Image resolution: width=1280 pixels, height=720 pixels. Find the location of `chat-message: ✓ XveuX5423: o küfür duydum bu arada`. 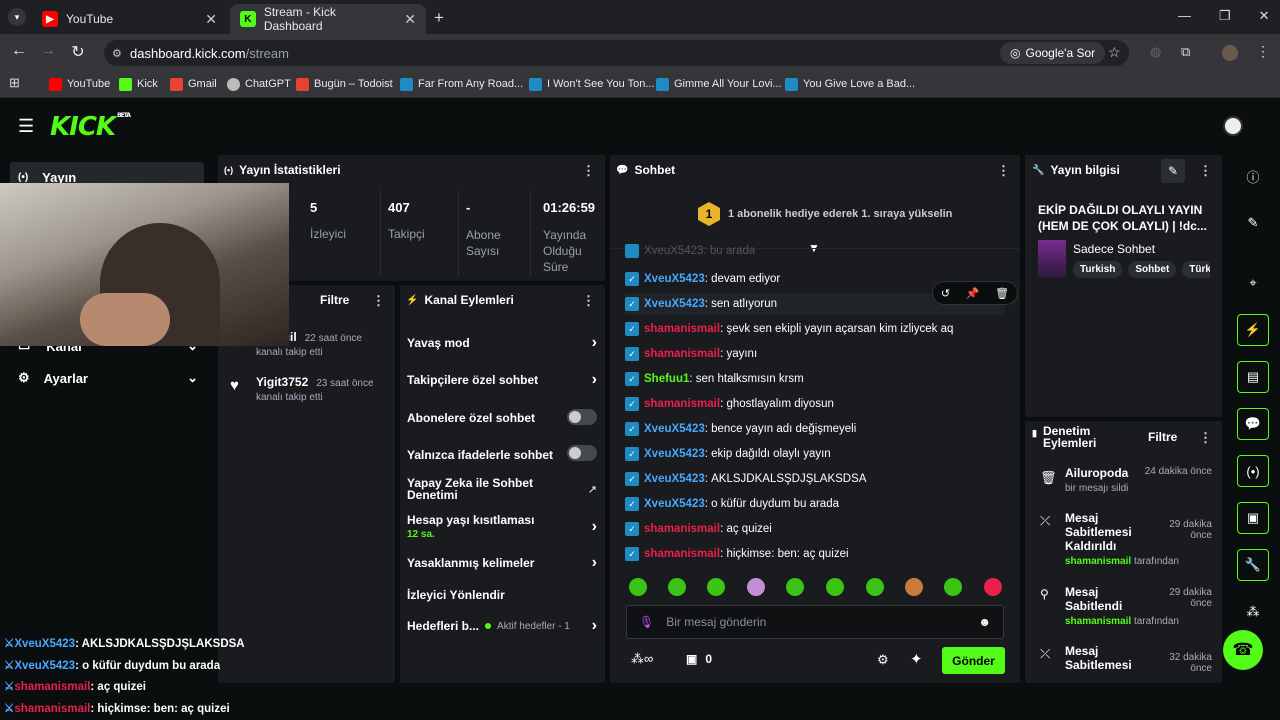

chat-message: ✓ XveuX5423: o küfür duydum bu arada is located at coordinates (732, 504).